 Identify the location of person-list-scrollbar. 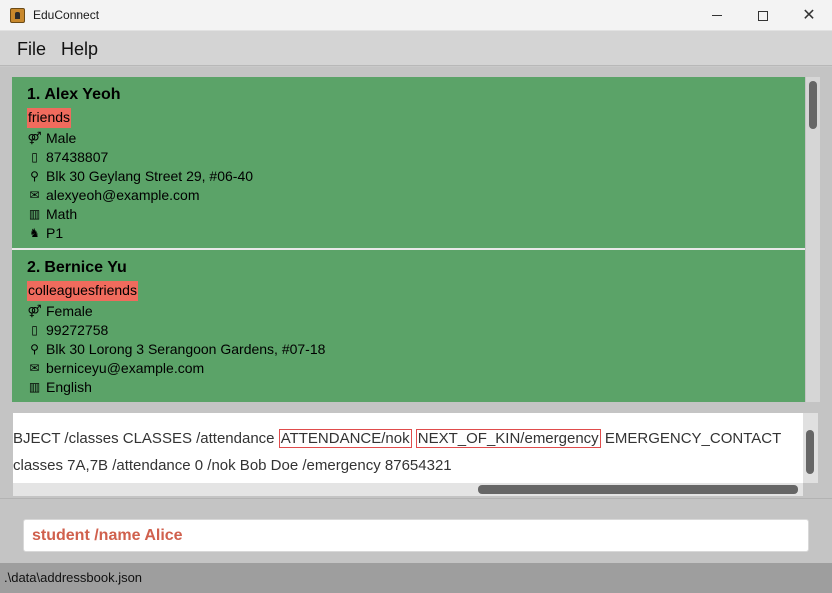
(813, 239).